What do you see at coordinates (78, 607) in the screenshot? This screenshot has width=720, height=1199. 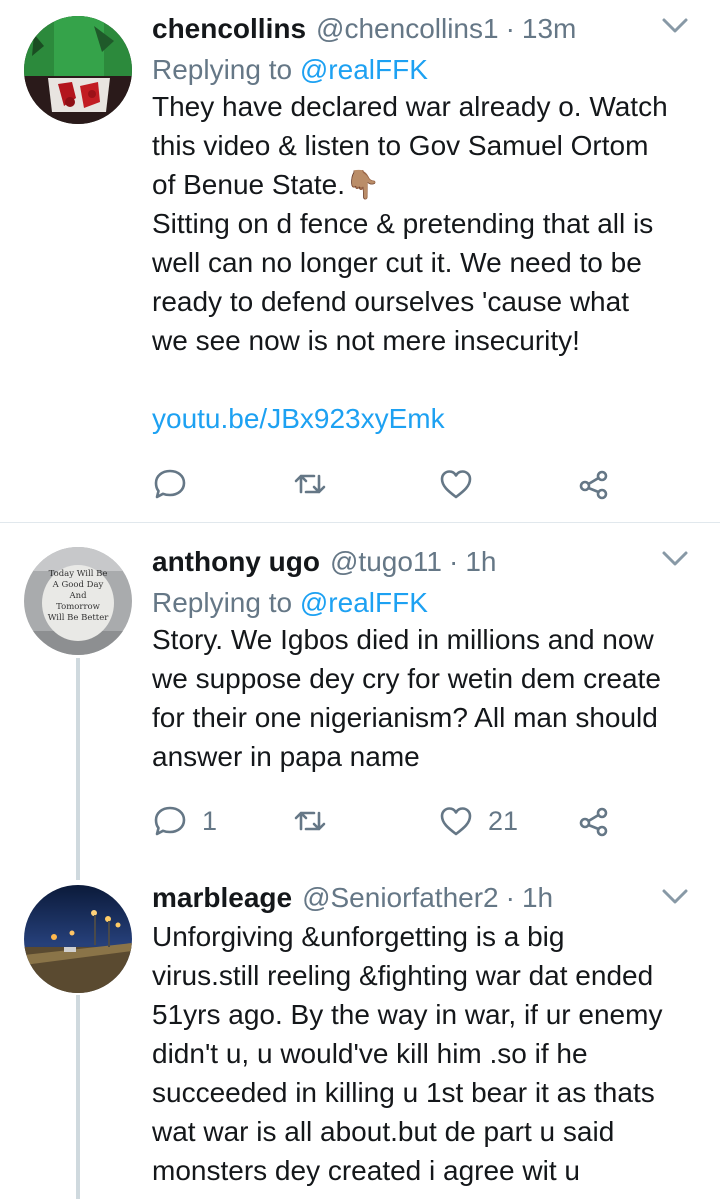 I see `avatar-text-line: Tomorrow` at bounding box center [78, 607].